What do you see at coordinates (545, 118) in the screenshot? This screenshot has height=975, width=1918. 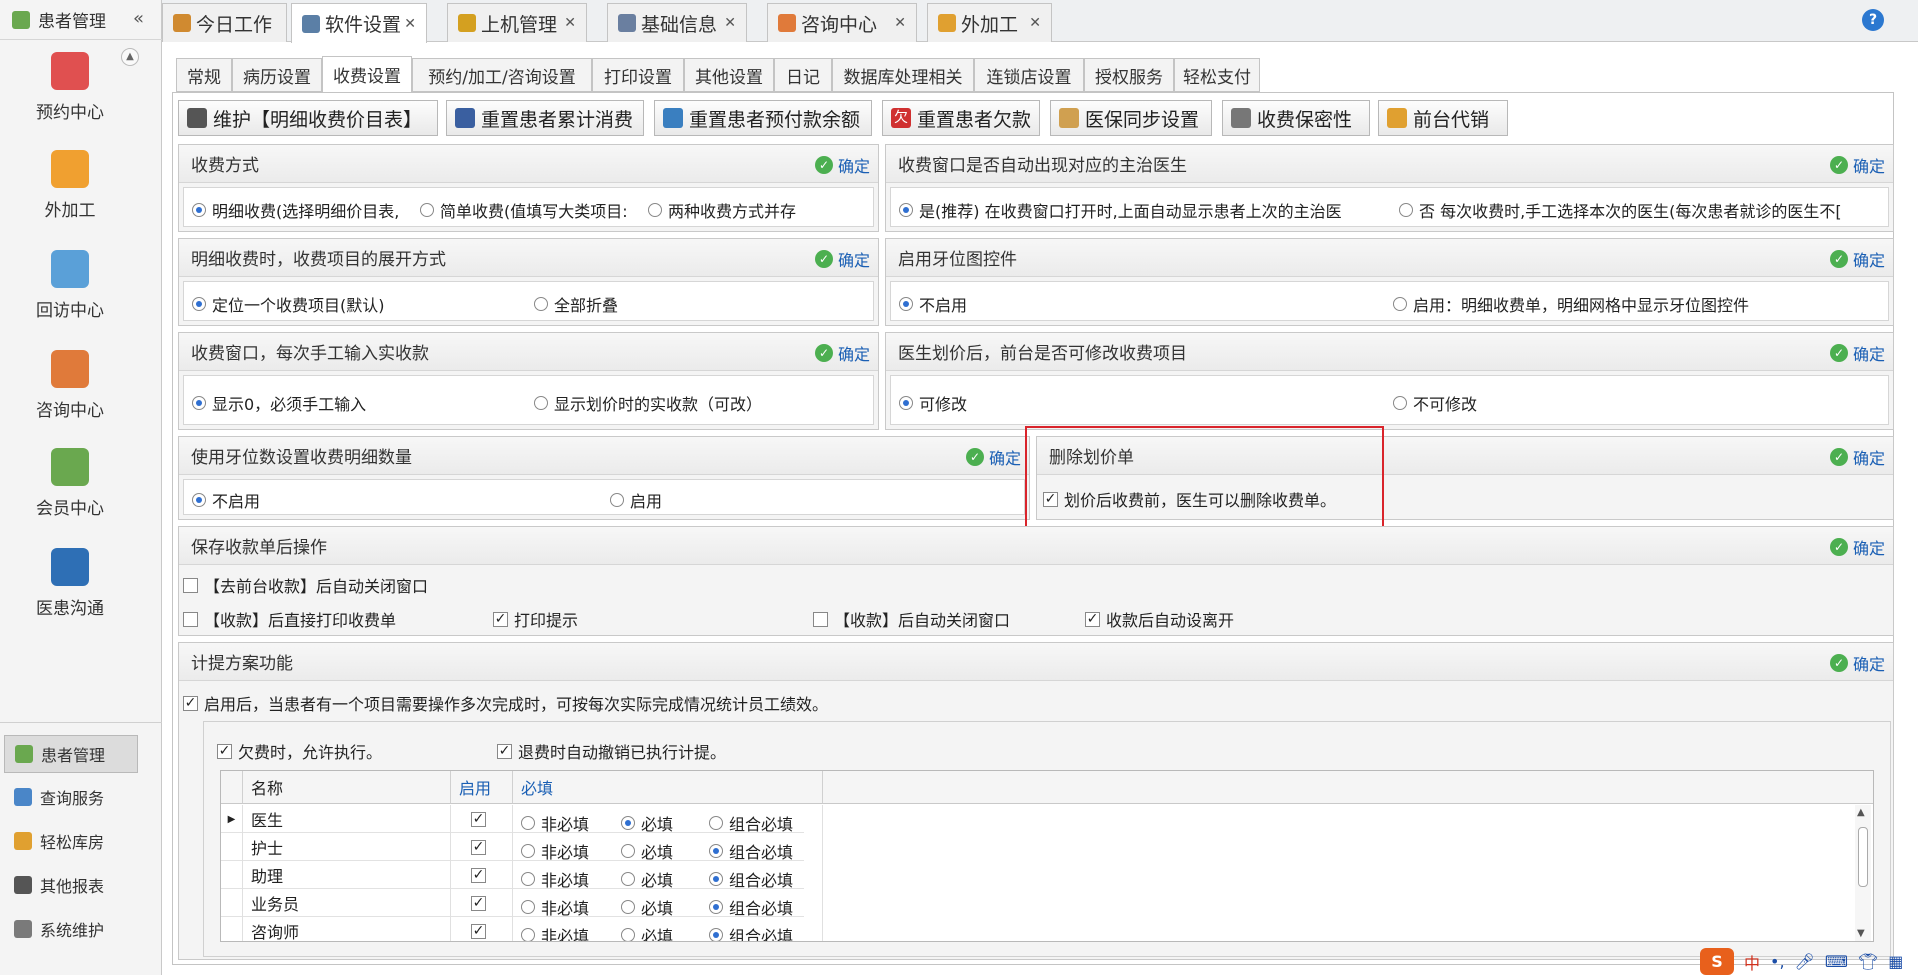 I see `toolbar-button-1: 重置患者累计消费` at bounding box center [545, 118].